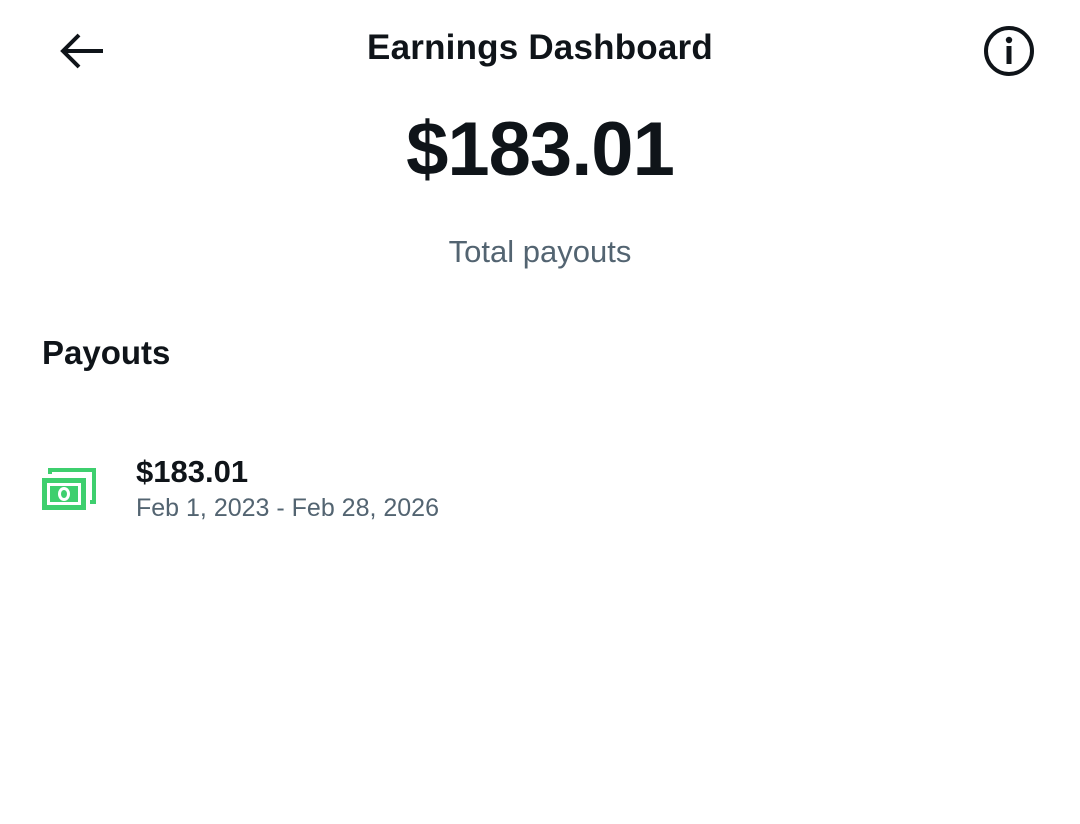  I want to click on page-title: Earnings Dashboard, so click(540, 47).